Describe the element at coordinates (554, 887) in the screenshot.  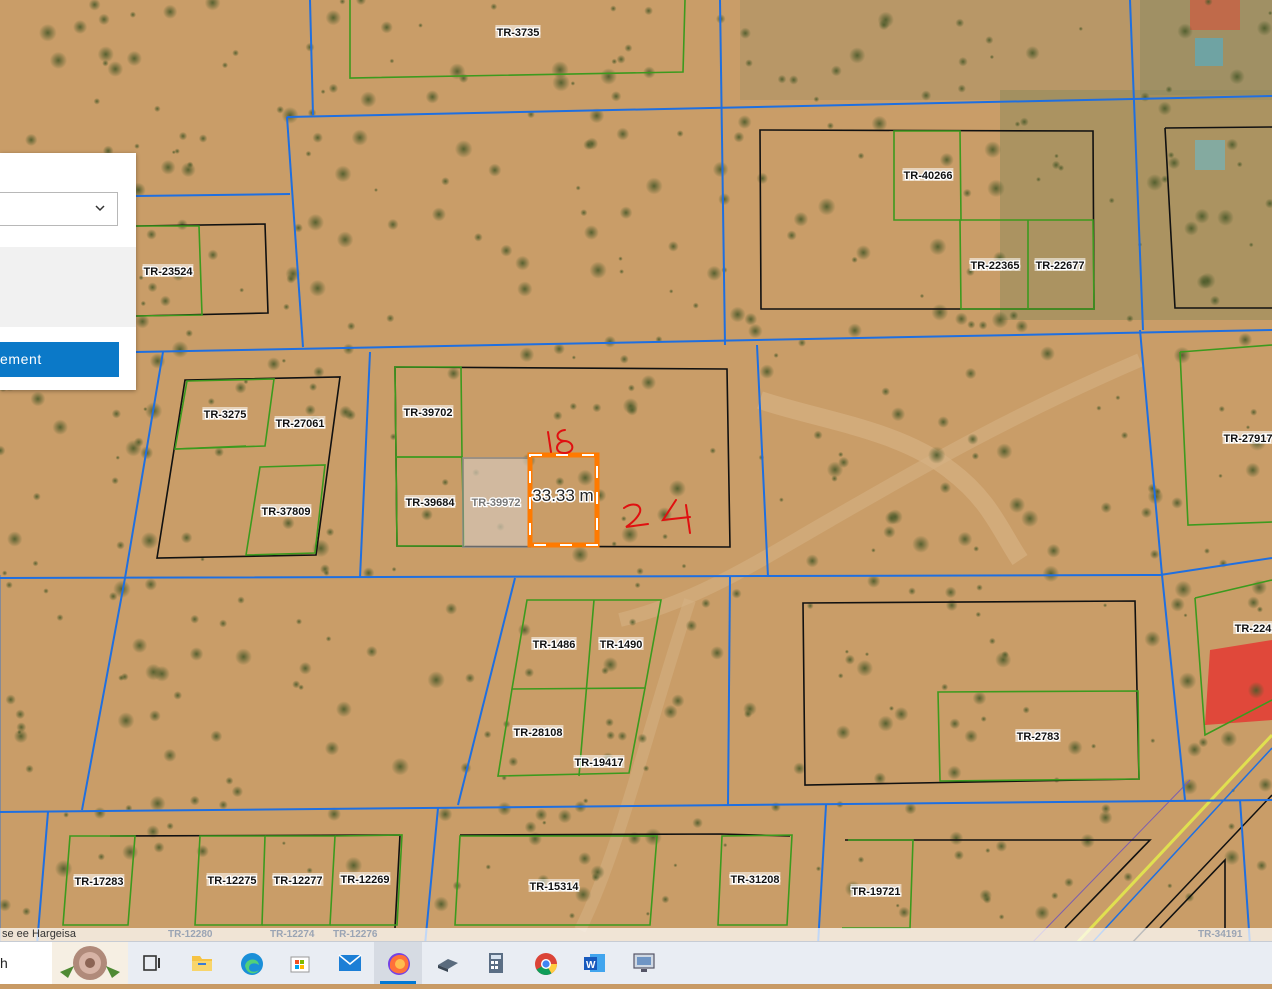
I see `parcel-label: TR-15314` at that location.